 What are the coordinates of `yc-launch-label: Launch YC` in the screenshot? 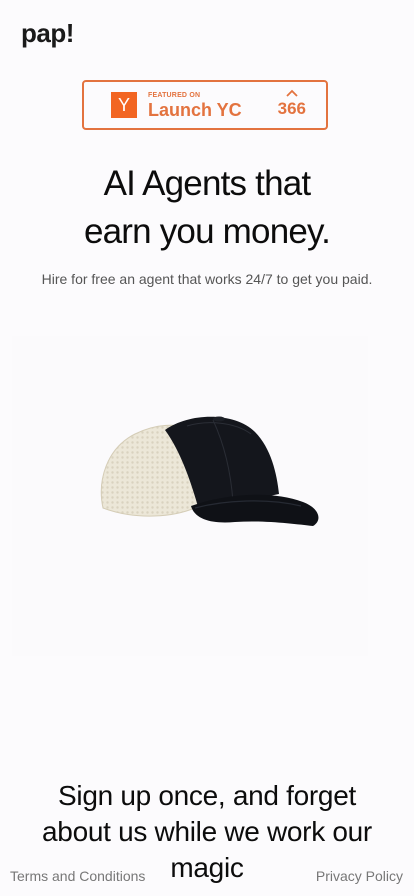 It's located at (195, 109).